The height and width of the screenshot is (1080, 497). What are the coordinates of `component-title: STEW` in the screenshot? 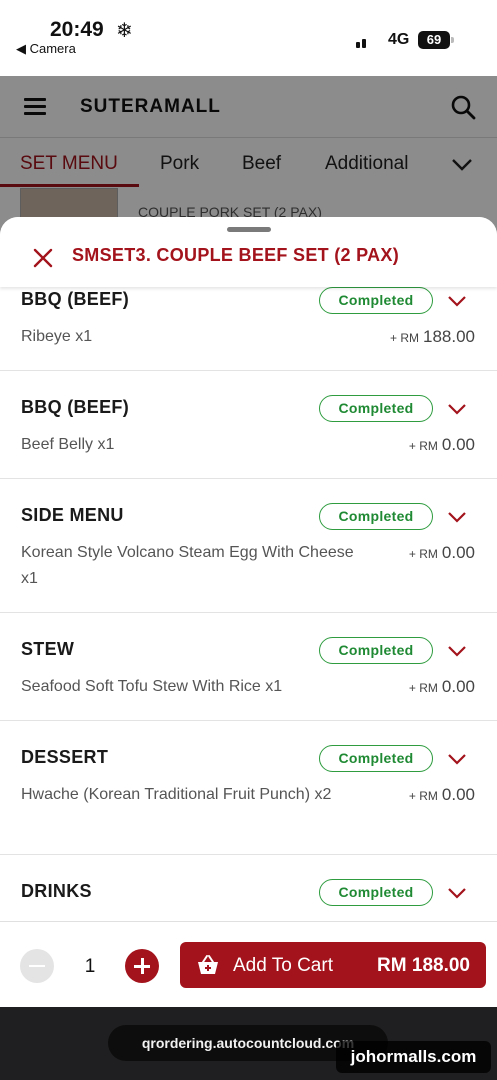 It's located at (48, 649).